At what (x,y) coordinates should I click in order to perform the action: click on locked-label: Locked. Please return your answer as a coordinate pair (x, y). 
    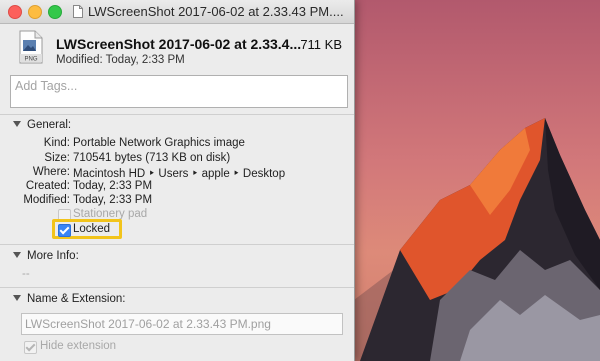
    Looking at the image, I should click on (92, 229).